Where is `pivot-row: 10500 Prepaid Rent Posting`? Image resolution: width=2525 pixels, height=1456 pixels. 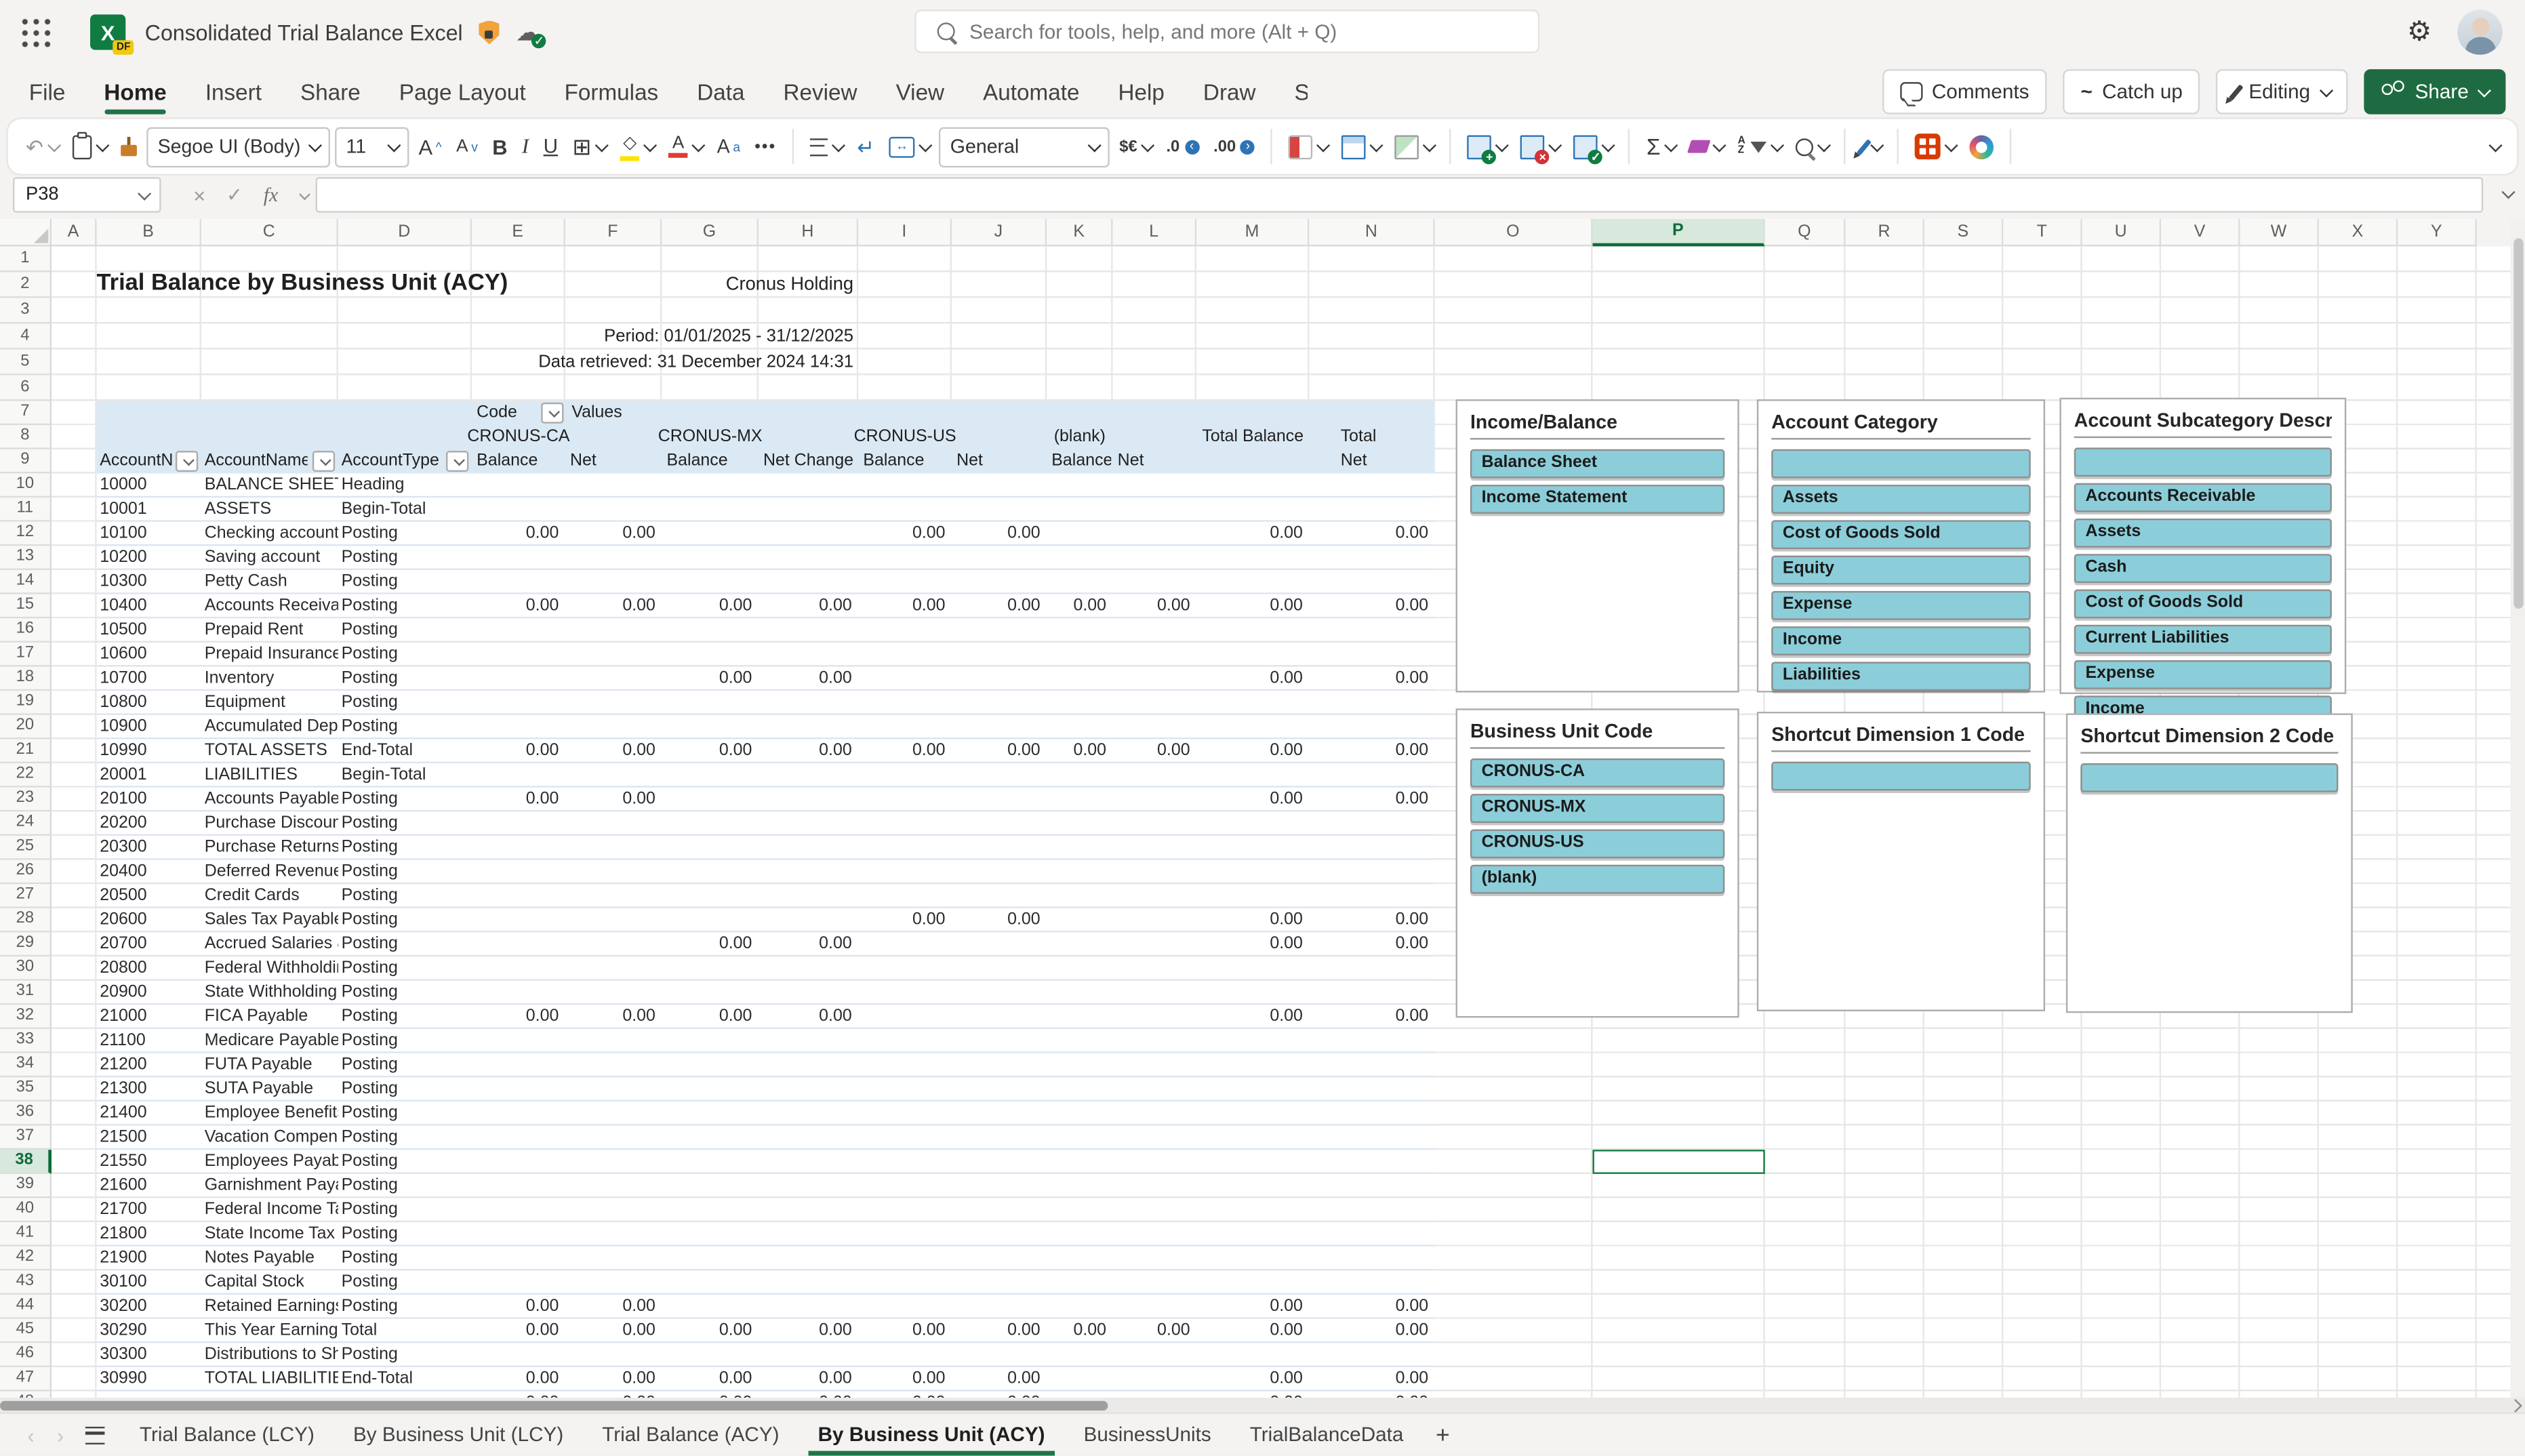
pivot-row: 10500 Prepaid Rent Posting is located at coordinates (765, 630).